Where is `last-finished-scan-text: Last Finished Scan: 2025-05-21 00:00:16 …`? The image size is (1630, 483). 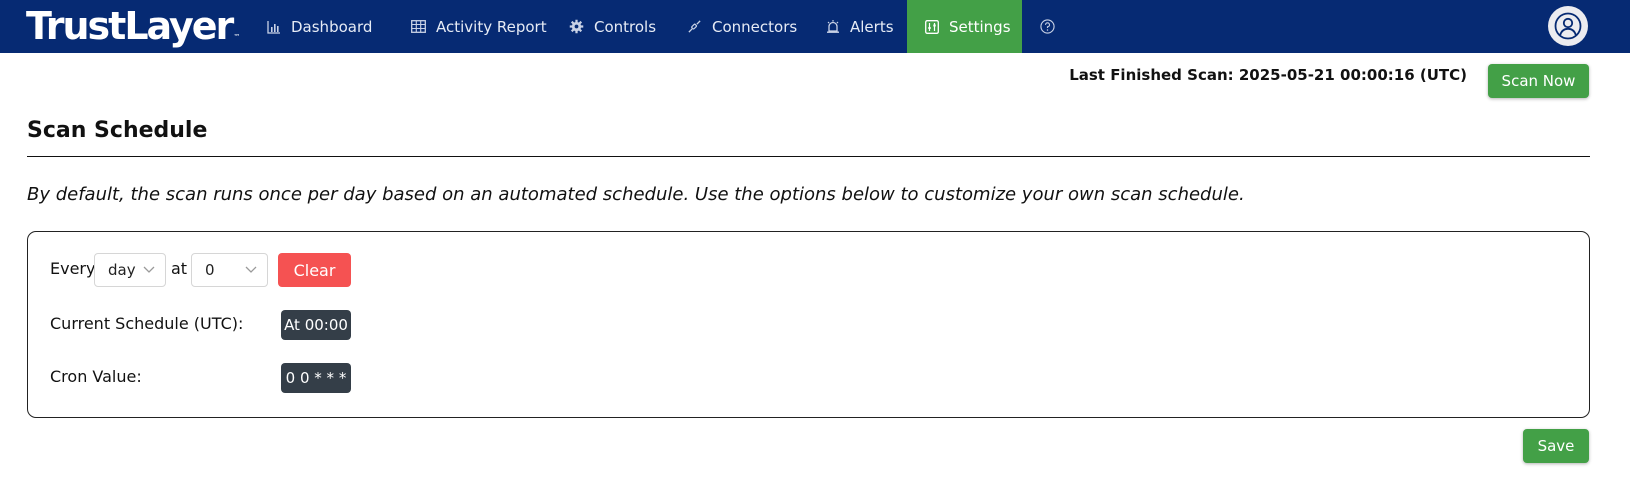
last-finished-scan-text: Last Finished Scan: 2025-05-21 00:00:16 … is located at coordinates (1268, 75).